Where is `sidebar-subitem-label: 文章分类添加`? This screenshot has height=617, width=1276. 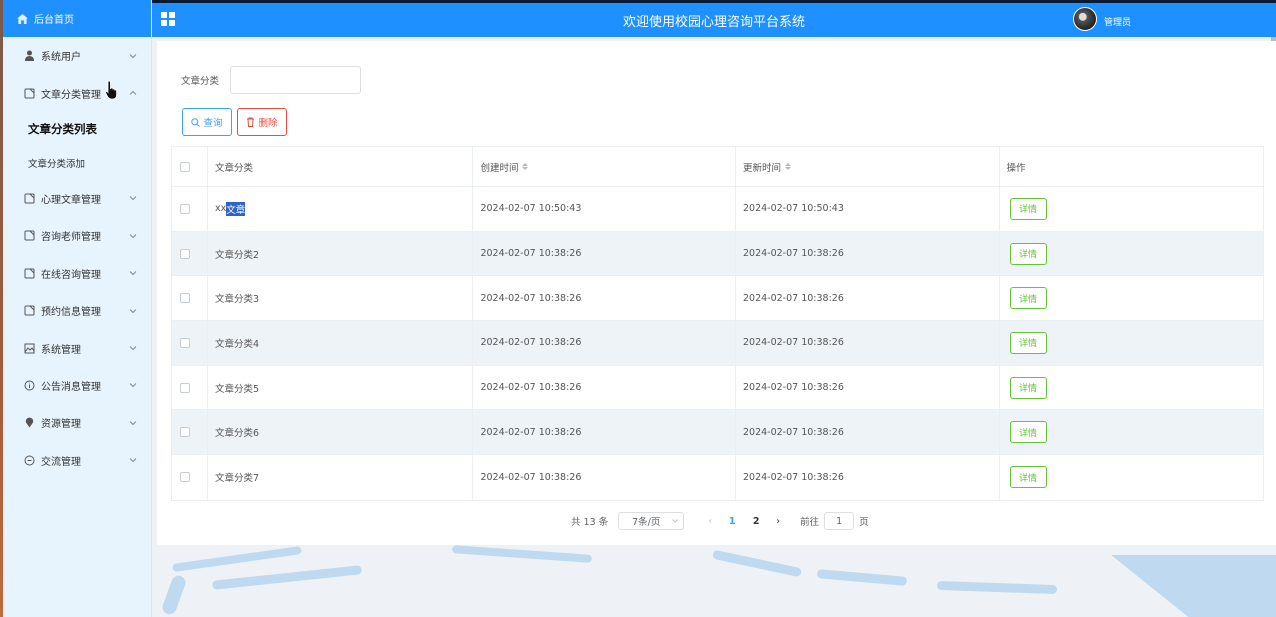
sidebar-subitem-label: 文章分类添加 is located at coordinates (57, 164).